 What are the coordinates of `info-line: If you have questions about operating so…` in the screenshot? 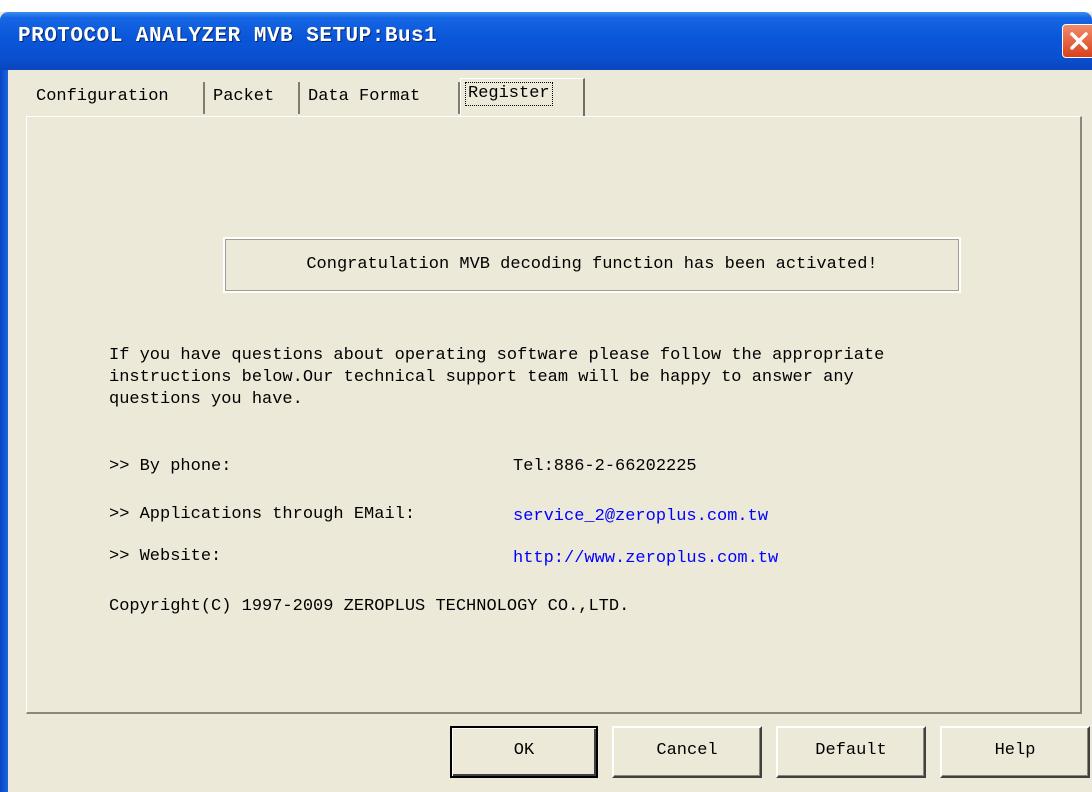 It's located at (497, 355).